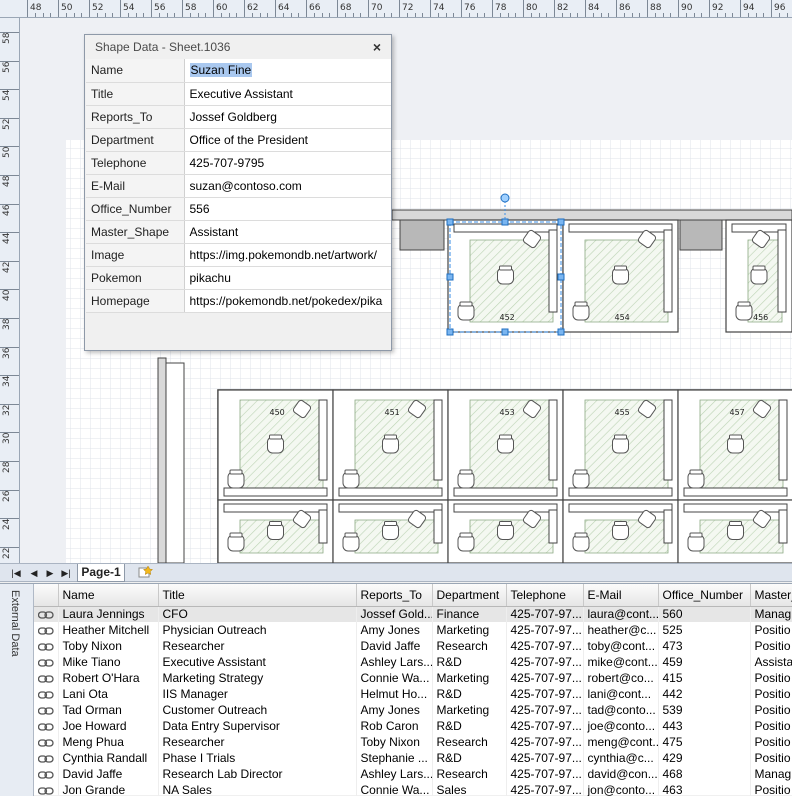 The width and height of the screenshot is (792, 796). I want to click on value-text: pikachu, so click(210, 278).